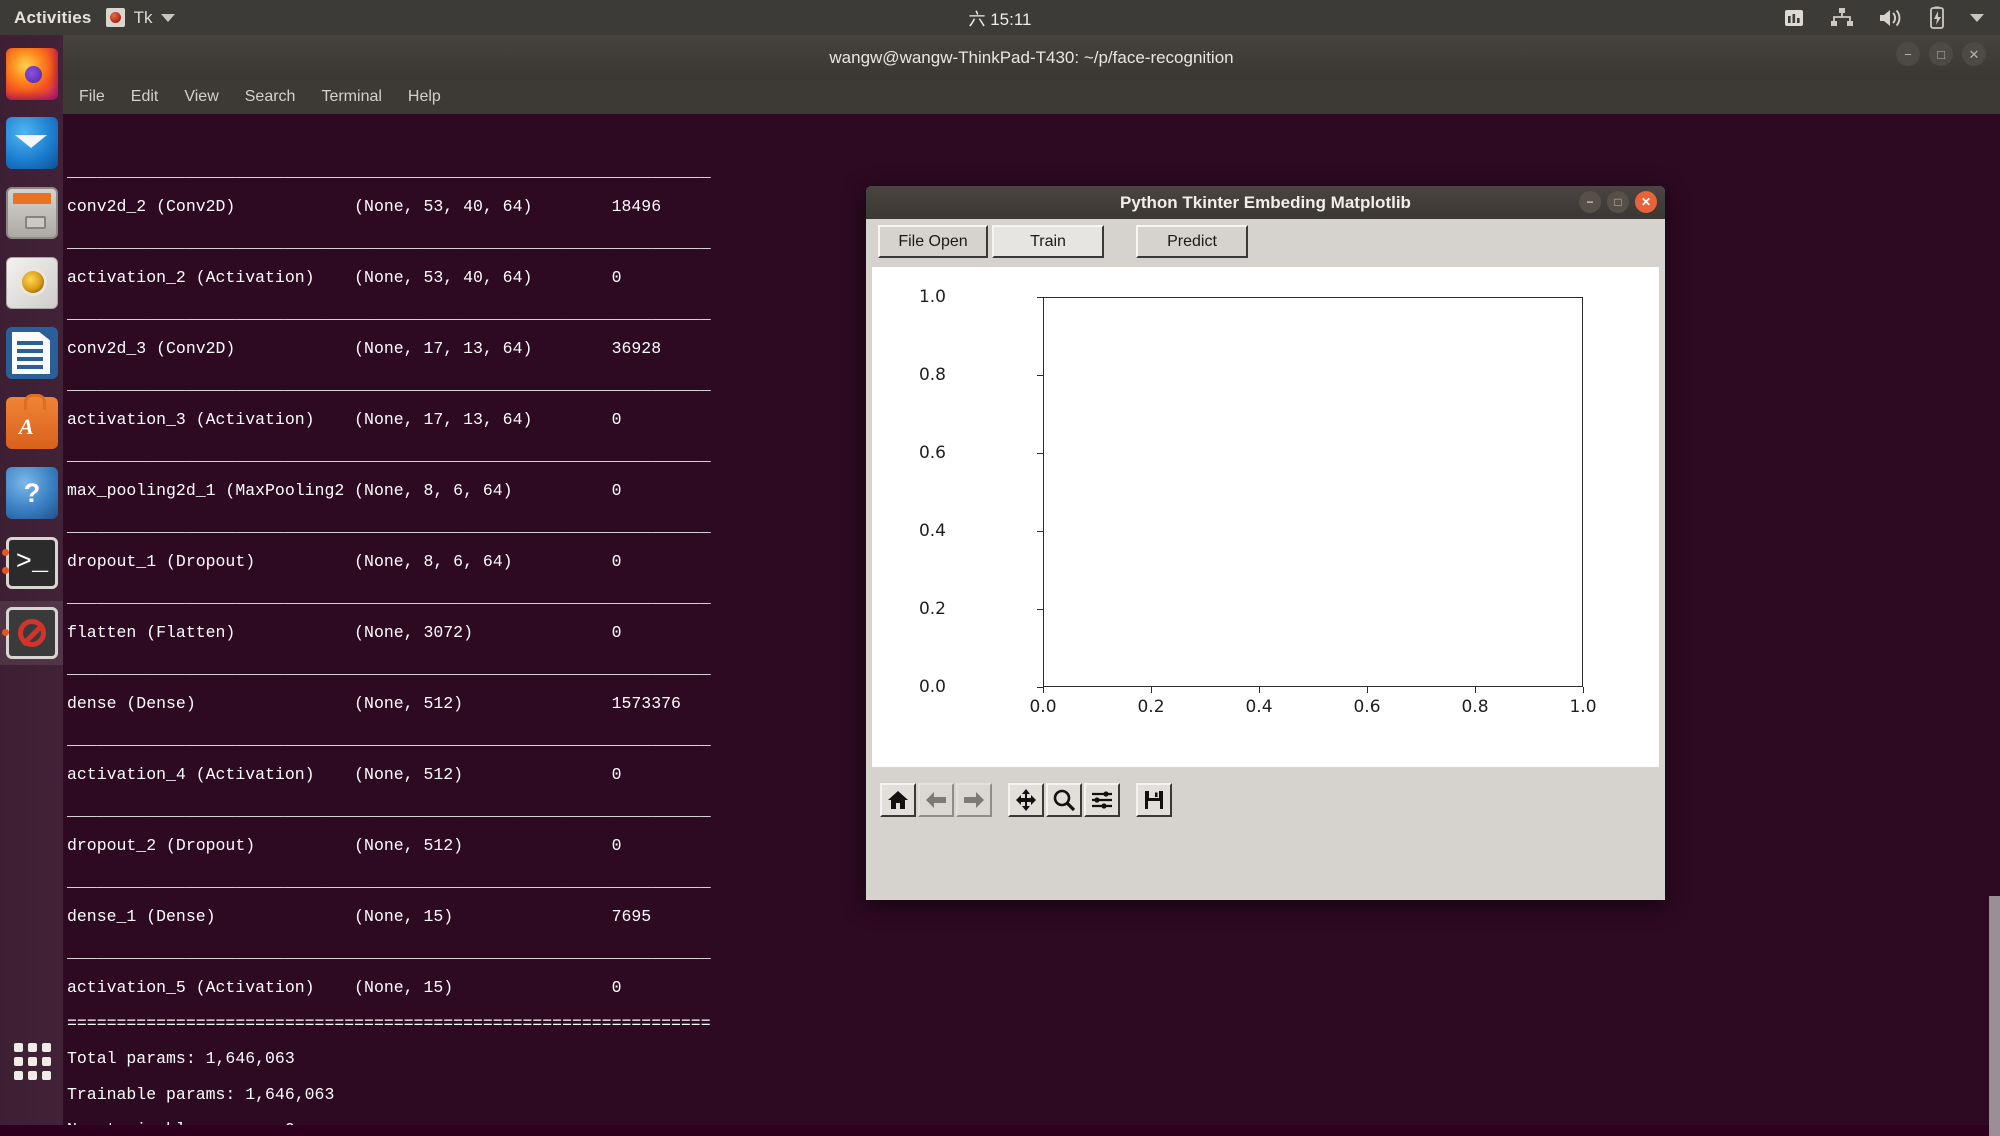  I want to click on terminal-menubar: File Edit View Search Terminal Help, so click(1031, 97).